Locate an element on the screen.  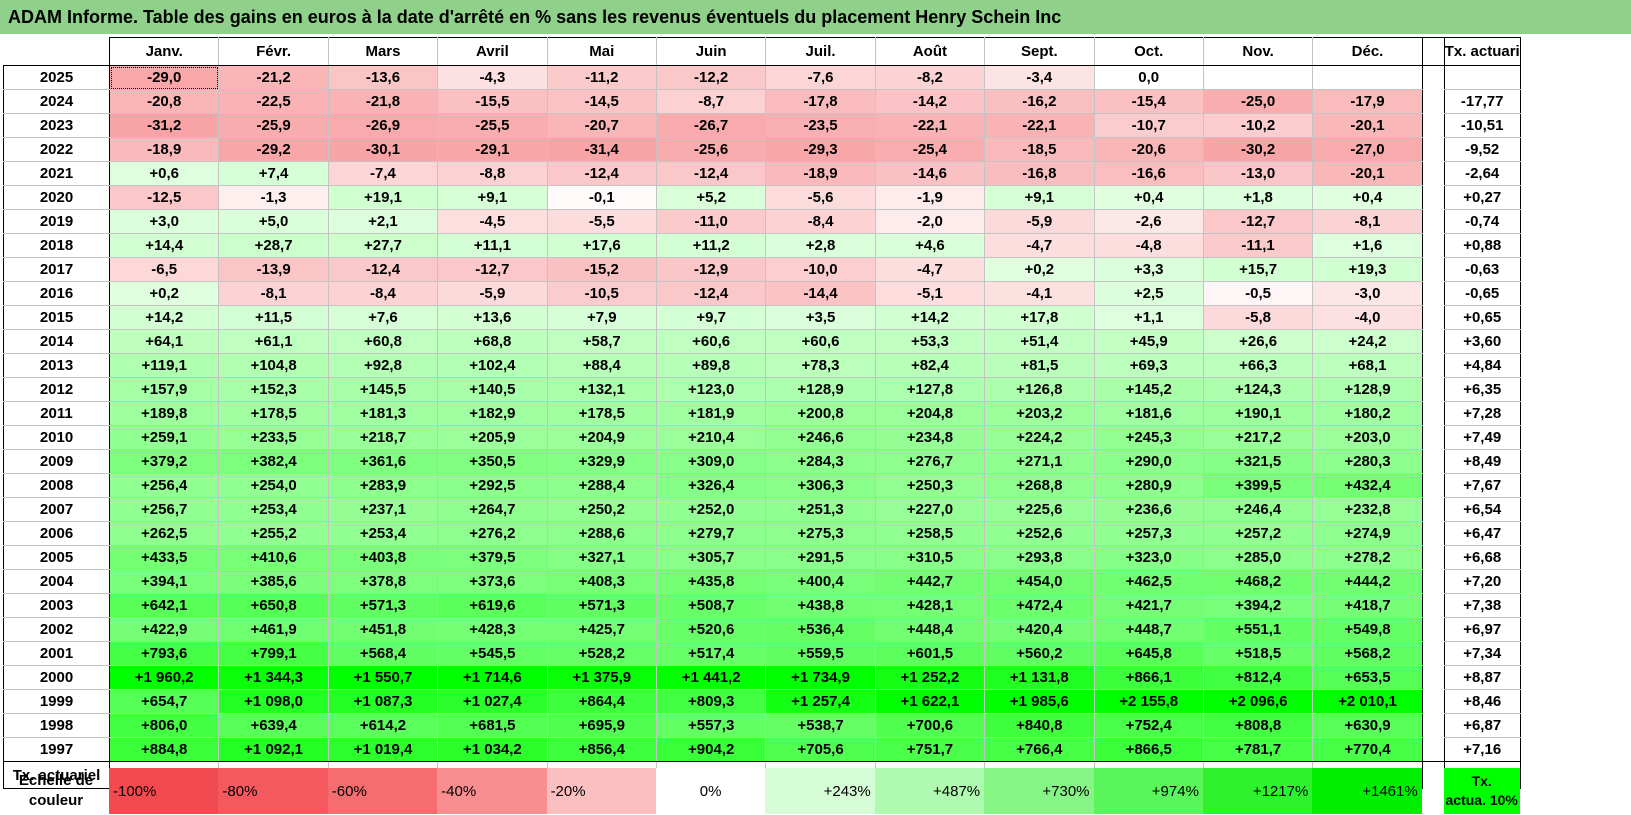
gain-cell: +557,3 is located at coordinates (711, 725).